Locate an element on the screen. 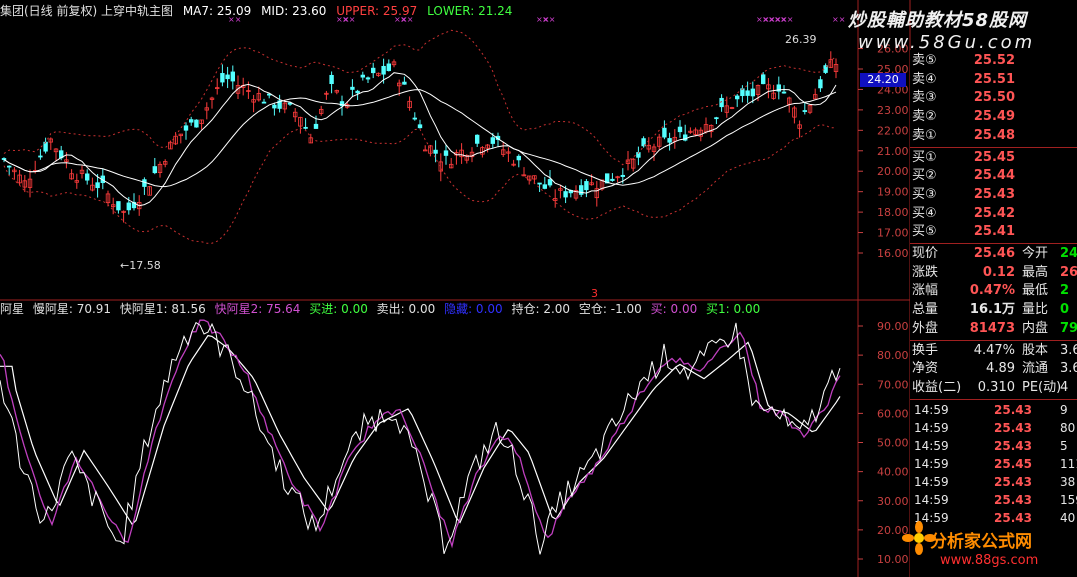 This screenshot has width=1077, height=577. buy-level-label: 买③ is located at coordinates (924, 194).